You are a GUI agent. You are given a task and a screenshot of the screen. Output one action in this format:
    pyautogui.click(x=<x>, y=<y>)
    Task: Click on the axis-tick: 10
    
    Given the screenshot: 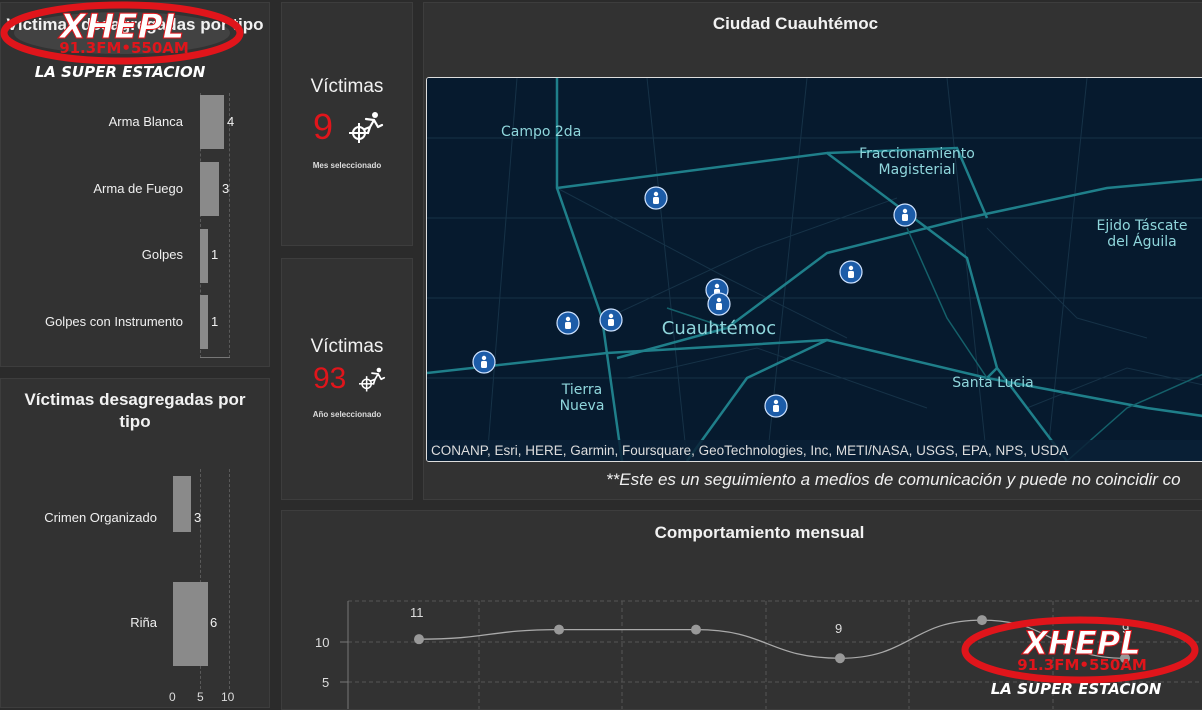 What is the action you would take?
    pyautogui.click(x=228, y=697)
    